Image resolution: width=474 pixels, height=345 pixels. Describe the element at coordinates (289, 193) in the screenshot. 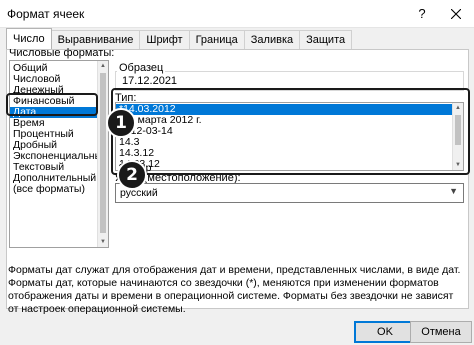

I see `locale-select: русский ▼` at that location.